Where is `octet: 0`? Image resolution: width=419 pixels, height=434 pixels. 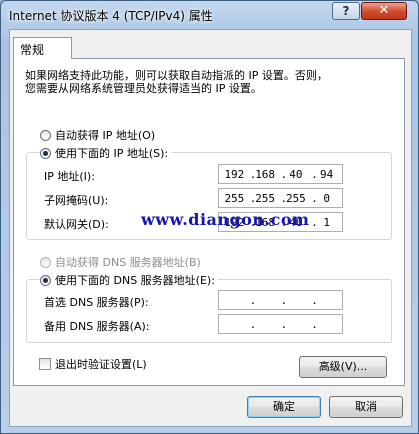
octet: 0 is located at coordinates (326, 198).